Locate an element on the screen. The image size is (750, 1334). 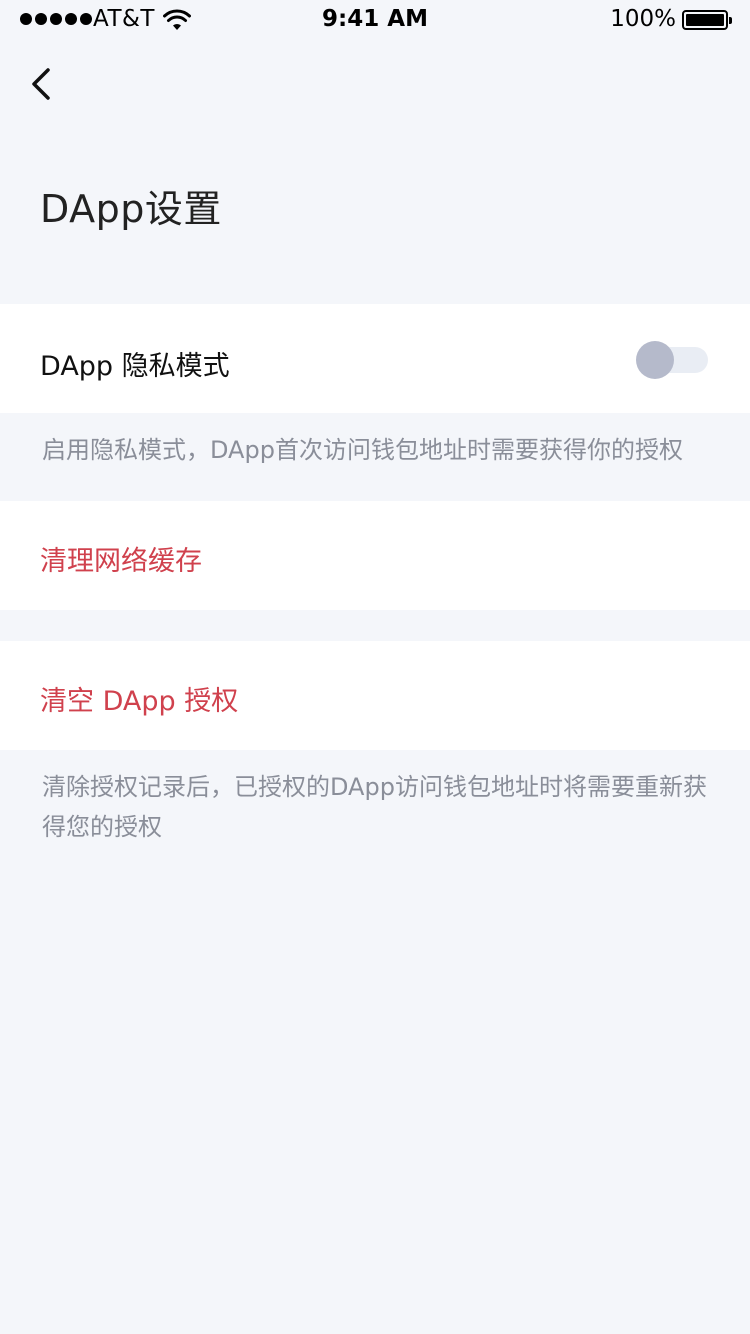
clear-auth-label: 清空 DApp 授权 is located at coordinates (139, 701).